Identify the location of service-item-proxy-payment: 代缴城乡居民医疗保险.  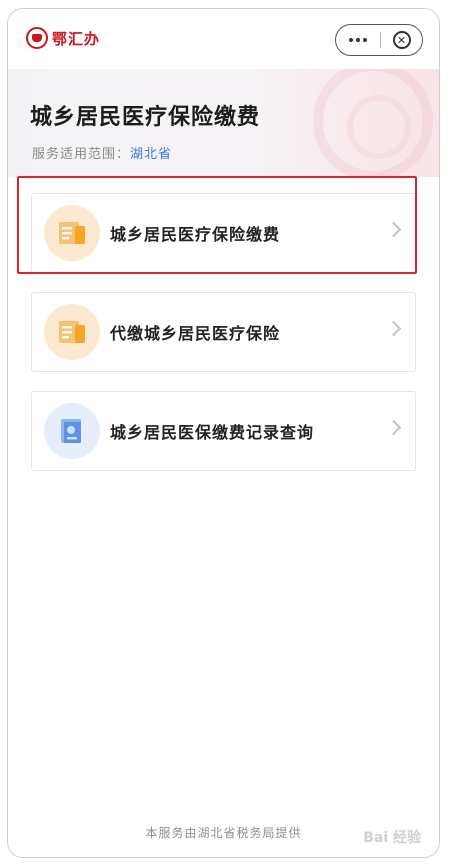
(223, 332).